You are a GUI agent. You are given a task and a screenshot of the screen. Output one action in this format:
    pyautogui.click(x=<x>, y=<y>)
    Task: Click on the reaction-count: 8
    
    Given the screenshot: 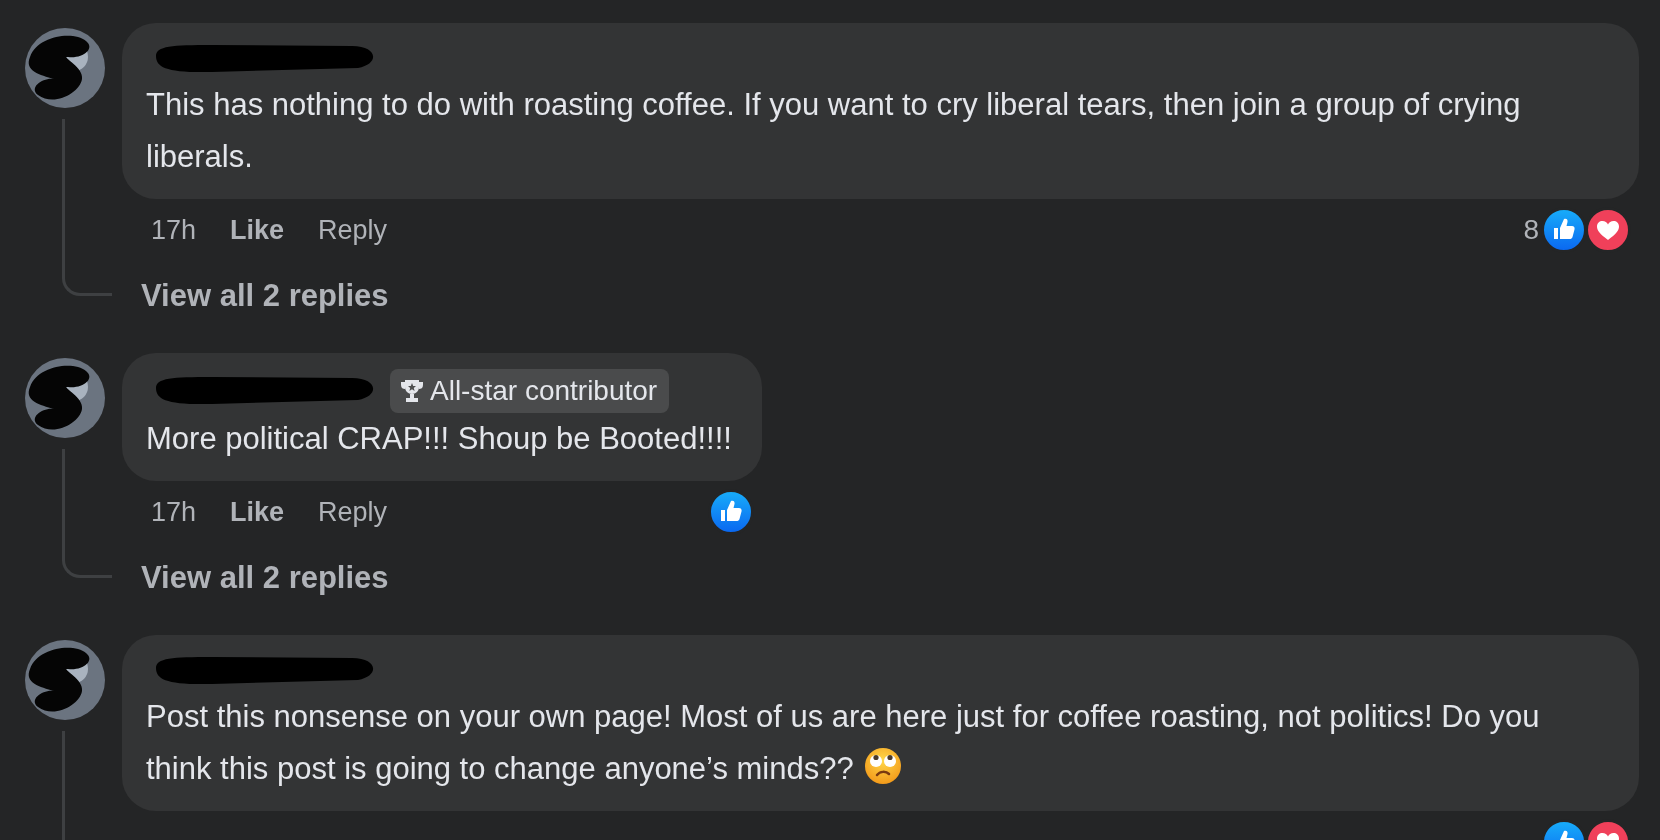 What is the action you would take?
    pyautogui.click(x=1531, y=230)
    